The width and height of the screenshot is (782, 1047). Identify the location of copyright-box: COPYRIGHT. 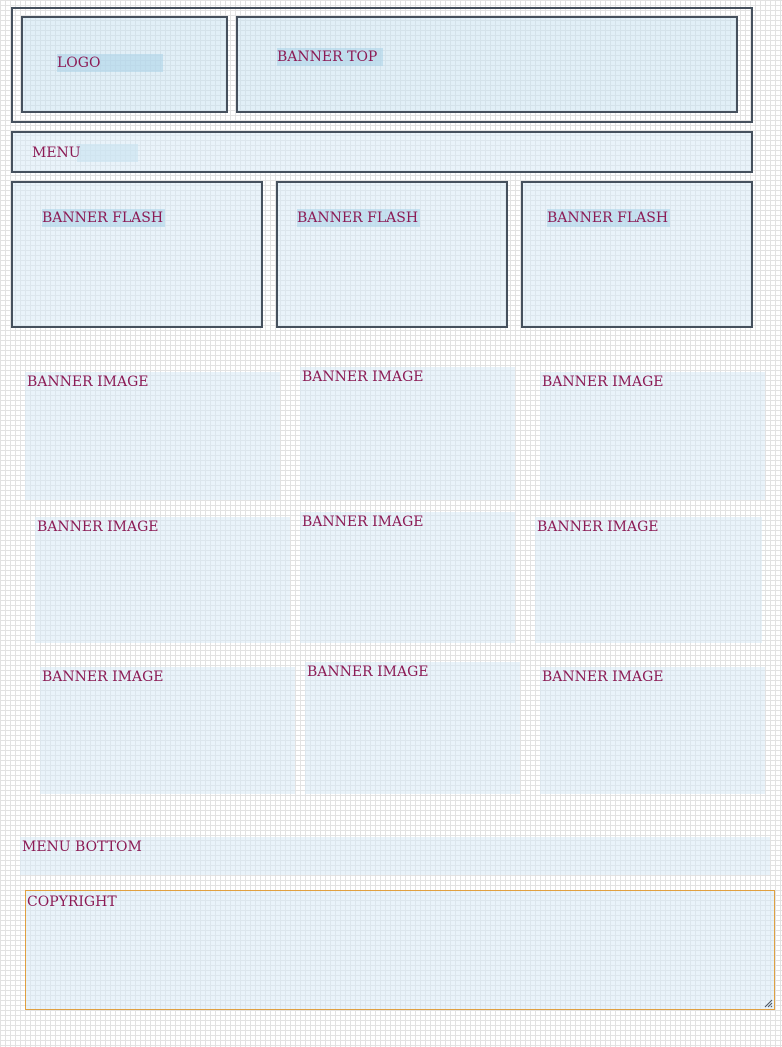
(400, 950).